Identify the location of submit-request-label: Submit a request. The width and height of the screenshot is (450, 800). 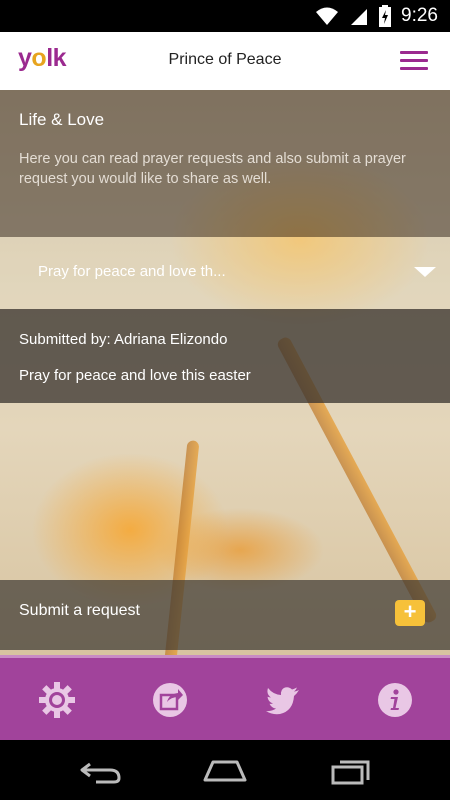
(79, 610).